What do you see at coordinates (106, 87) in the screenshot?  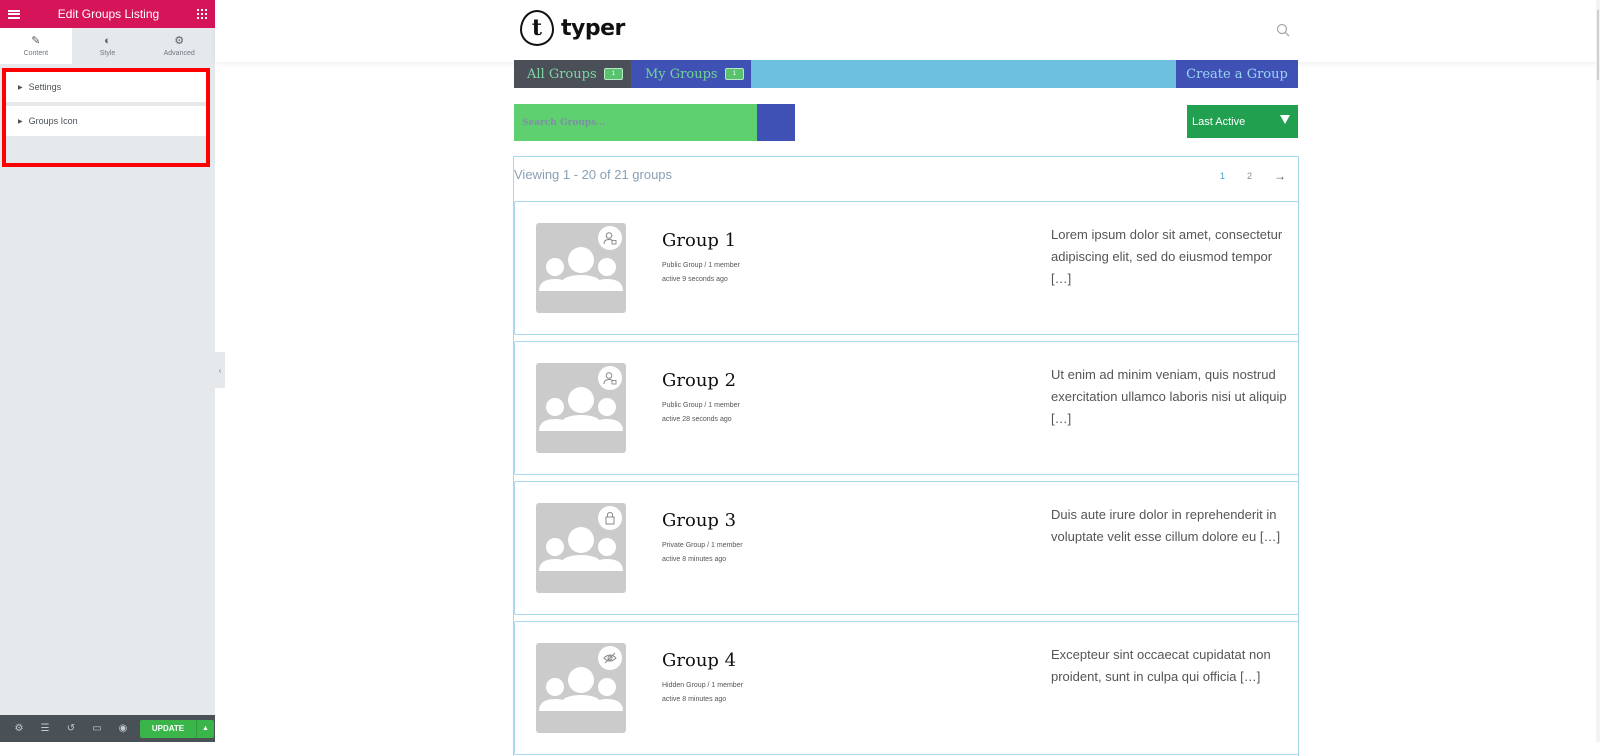 I see `section-settings: ▶ Settings` at bounding box center [106, 87].